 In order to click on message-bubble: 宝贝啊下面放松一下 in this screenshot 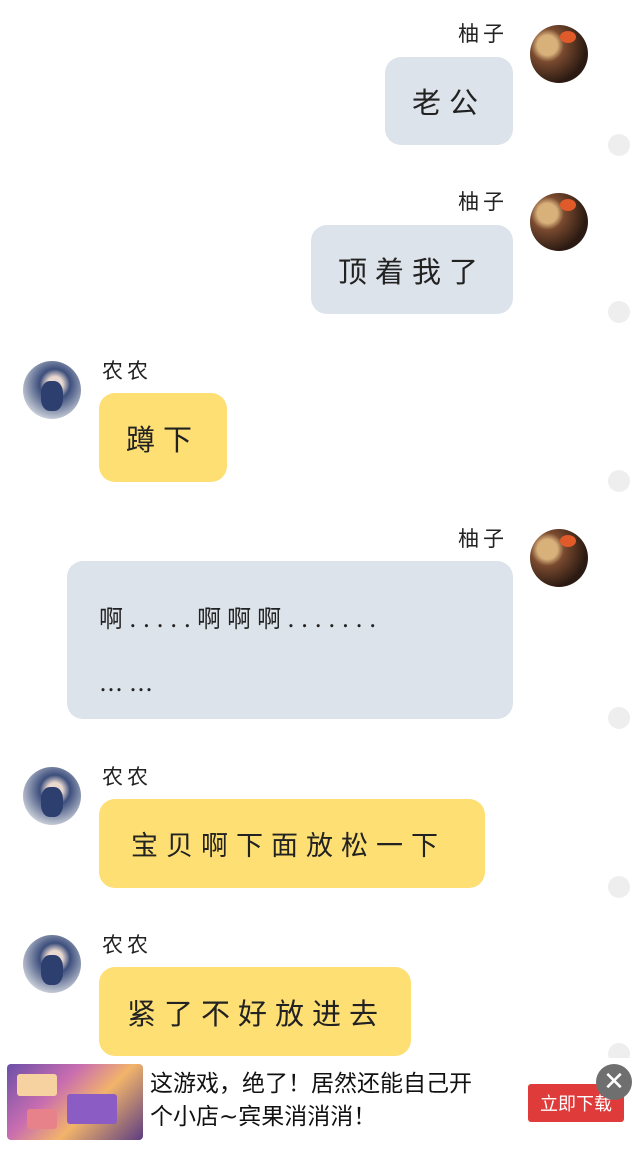, I will do `click(292, 843)`.